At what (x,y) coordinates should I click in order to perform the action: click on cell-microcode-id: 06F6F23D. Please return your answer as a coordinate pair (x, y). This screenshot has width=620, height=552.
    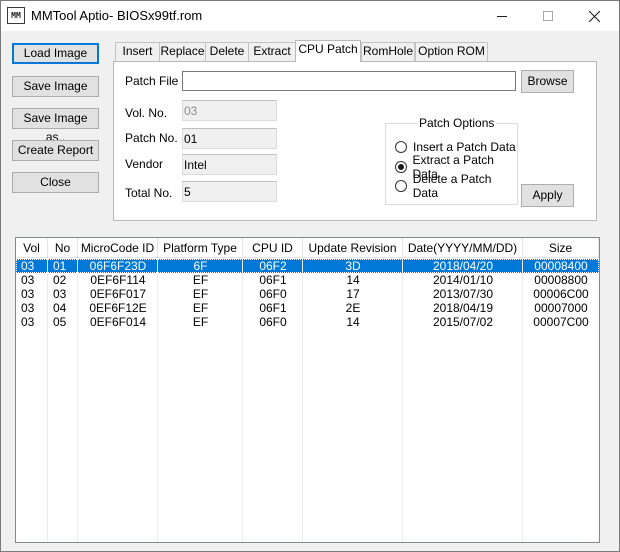
    Looking at the image, I should click on (118, 266).